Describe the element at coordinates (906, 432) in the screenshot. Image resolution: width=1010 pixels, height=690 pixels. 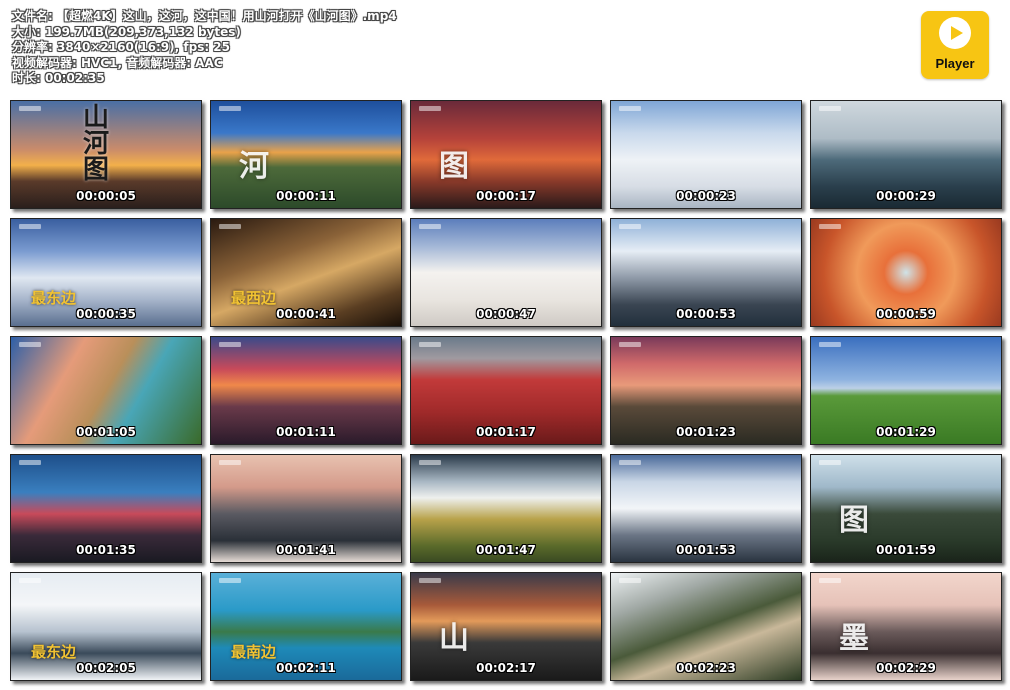
I see `thumbnail-timestamp: 00:01:29` at that location.